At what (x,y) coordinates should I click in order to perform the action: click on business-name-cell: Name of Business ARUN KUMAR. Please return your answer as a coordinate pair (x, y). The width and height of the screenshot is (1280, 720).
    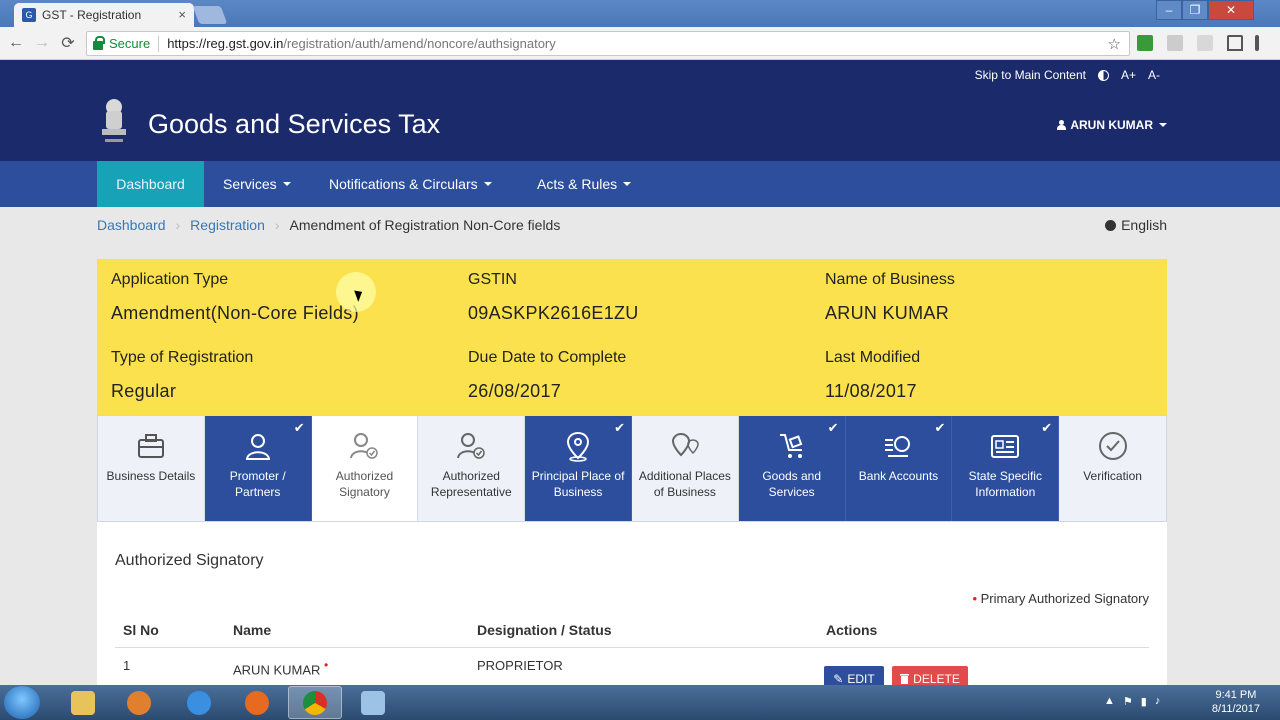
    Looking at the image, I should click on (890, 297).